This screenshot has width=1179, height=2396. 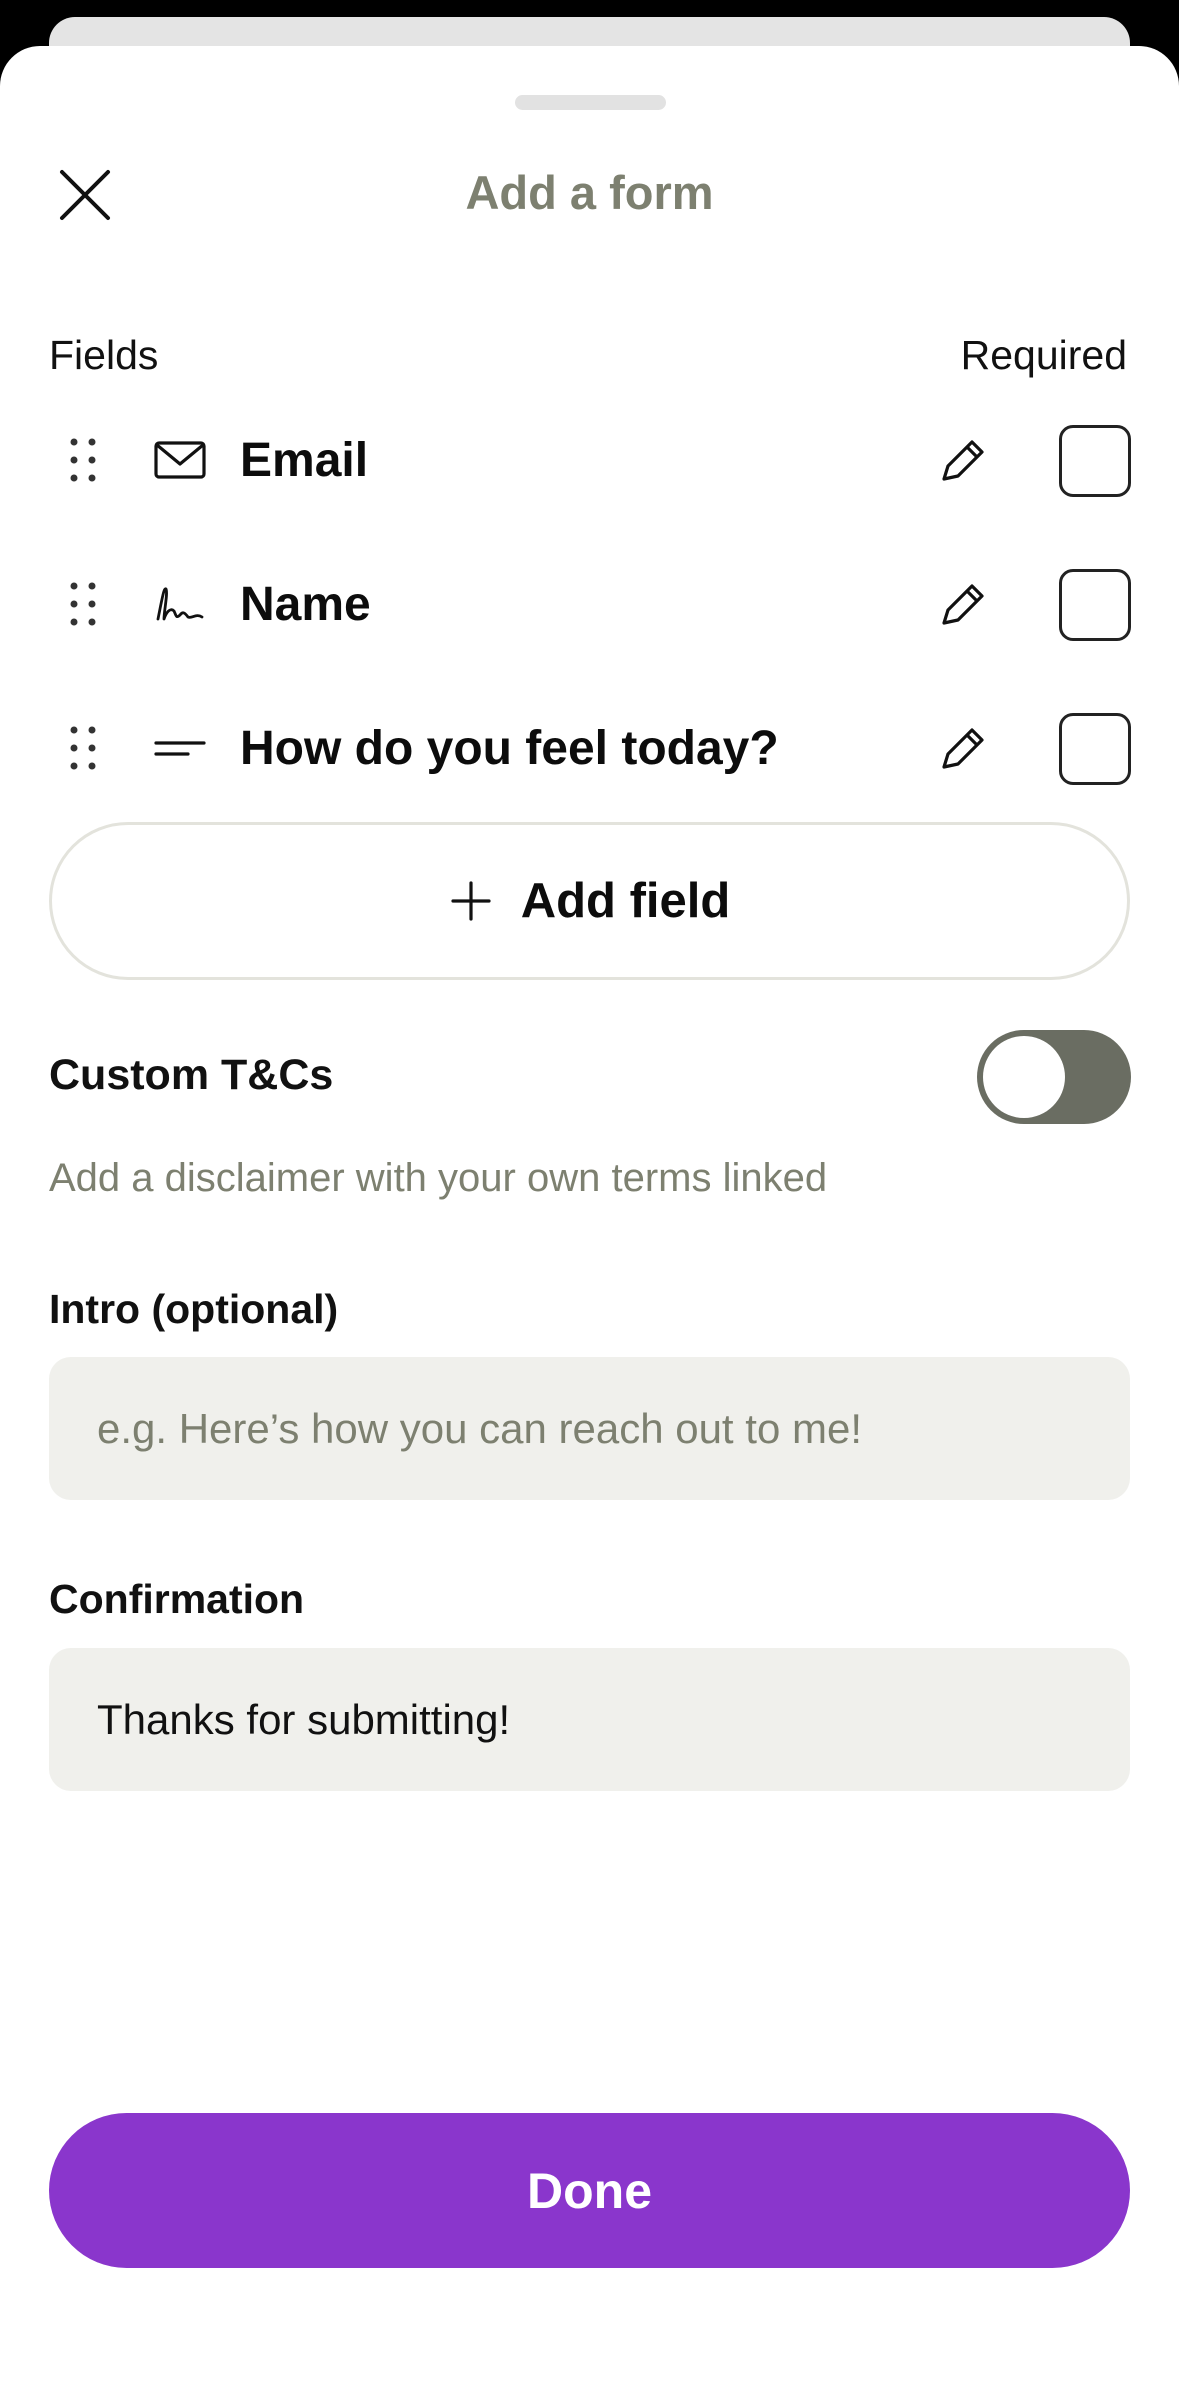 What do you see at coordinates (589, 1719) in the screenshot?
I see `confirmation-input` at bounding box center [589, 1719].